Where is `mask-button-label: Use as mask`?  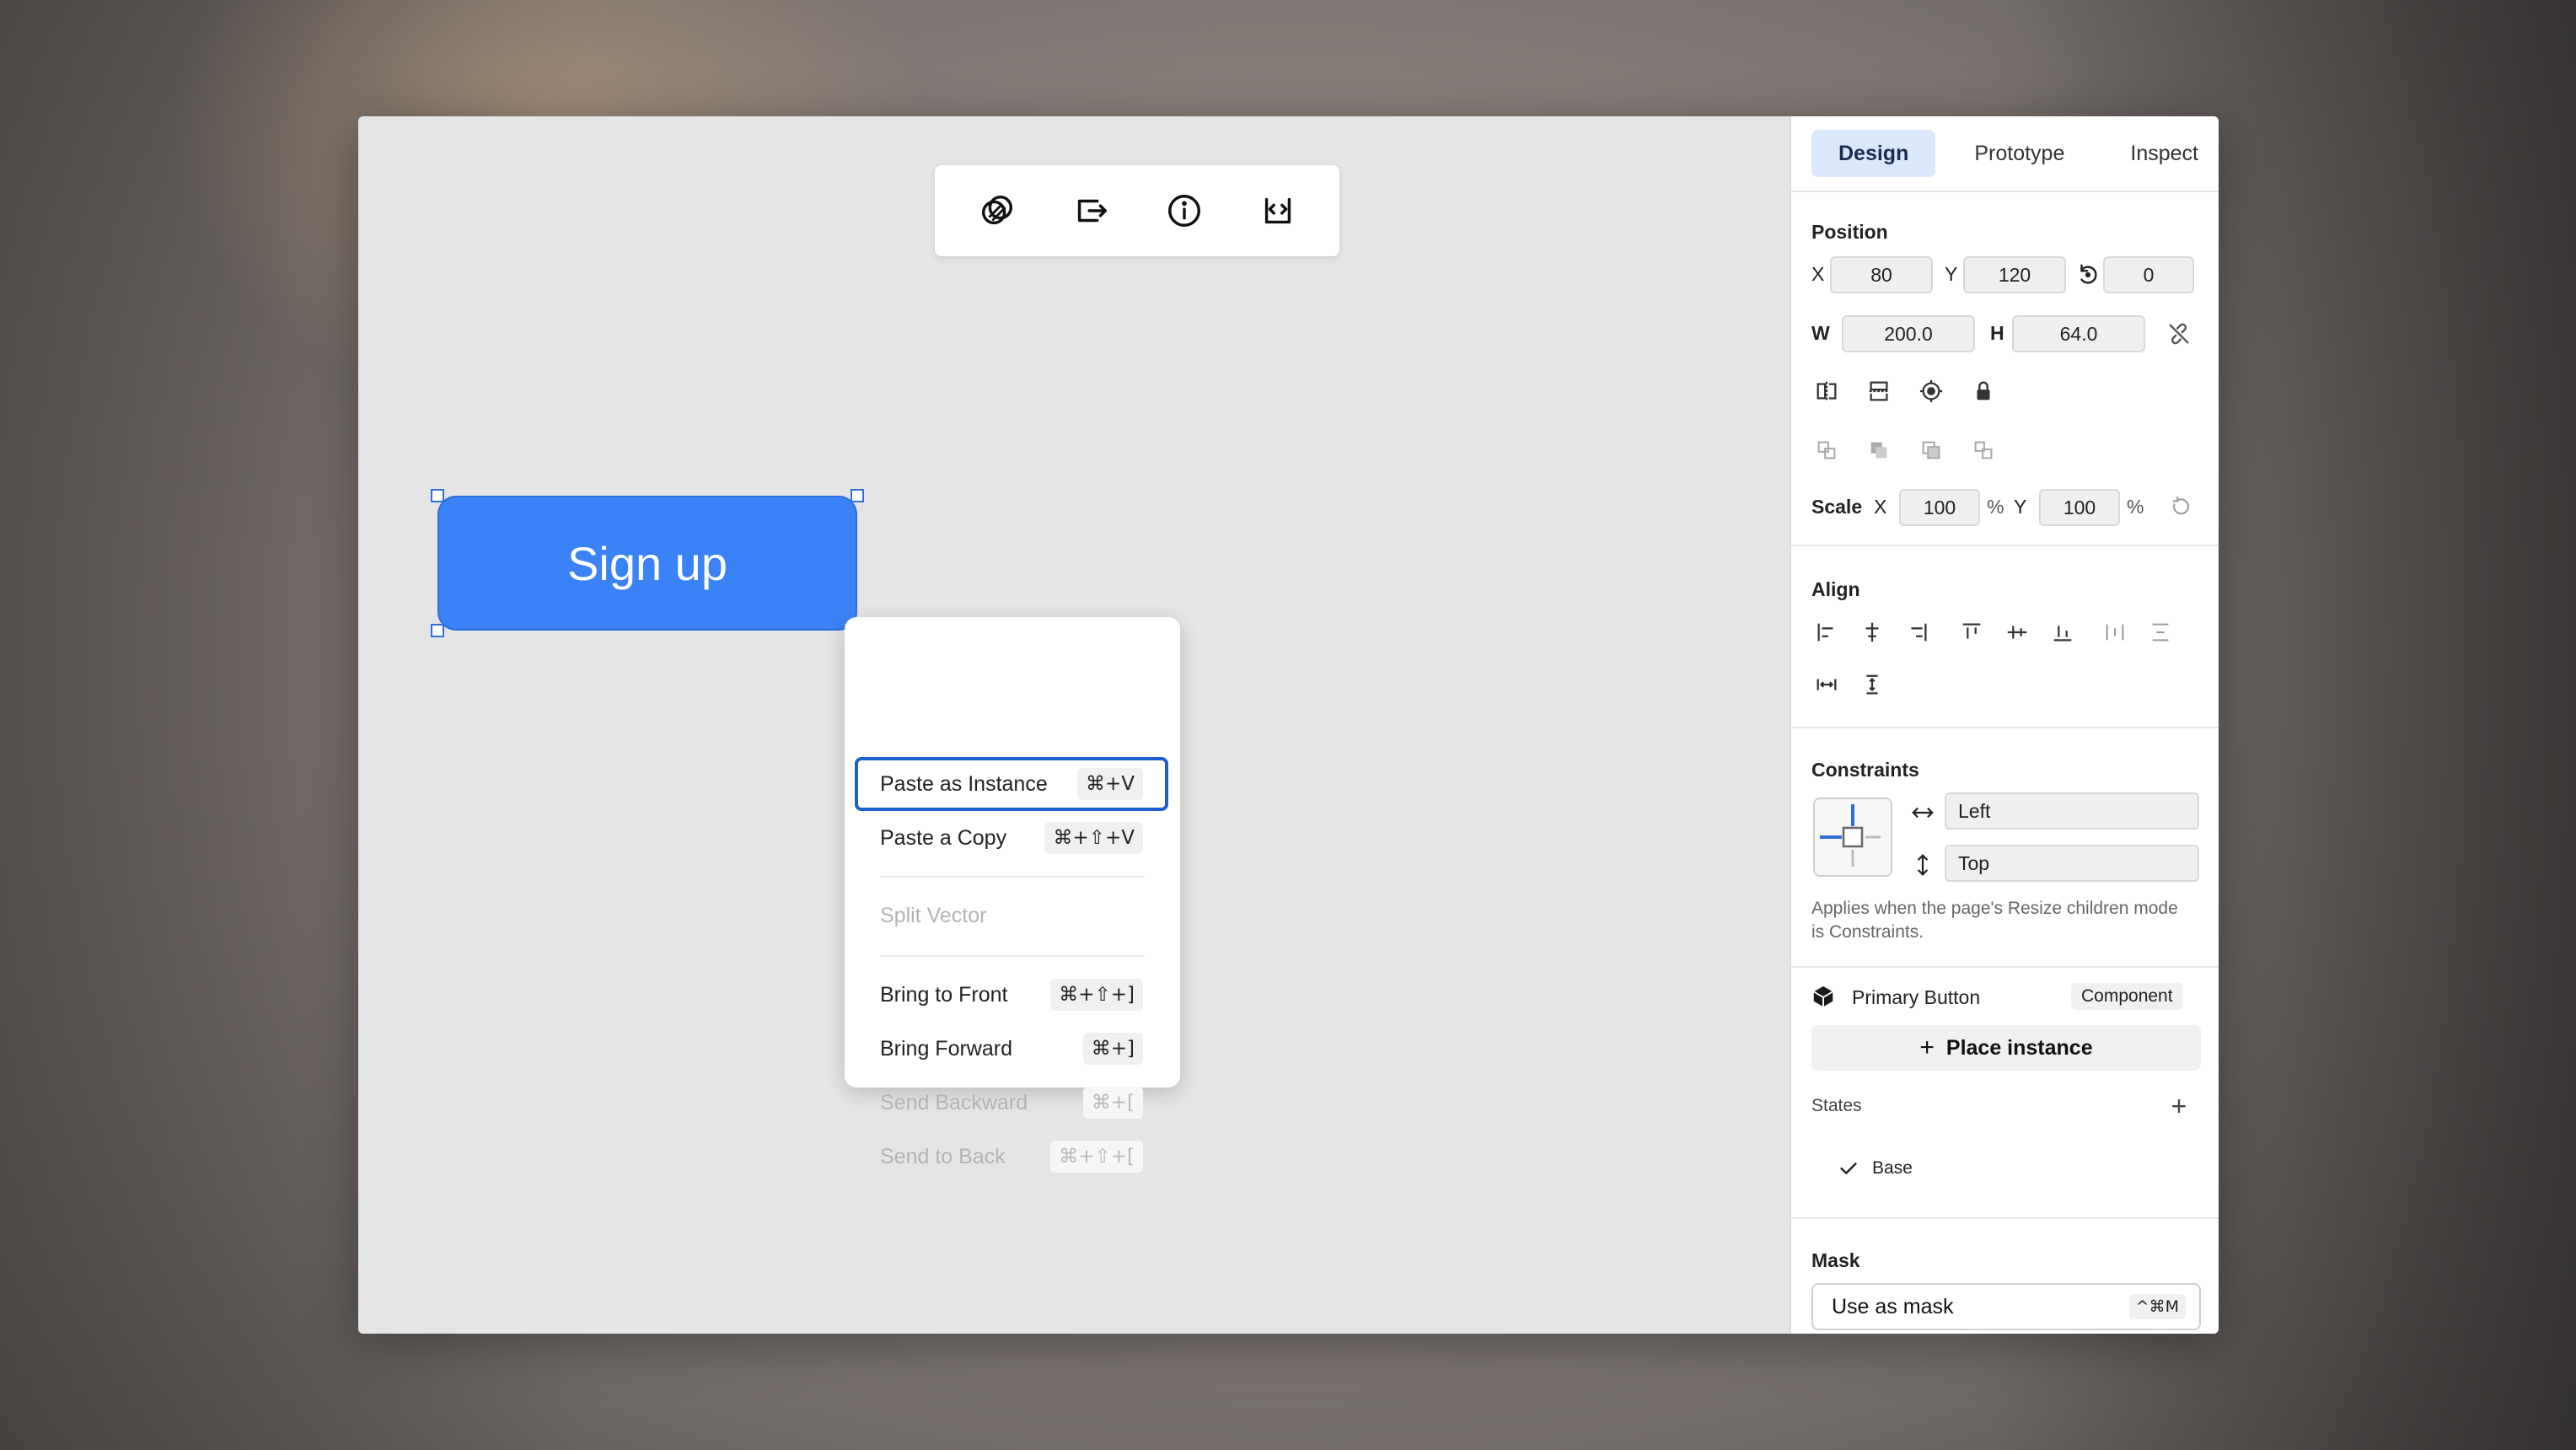 mask-button-label: Use as mask is located at coordinates (1893, 1306).